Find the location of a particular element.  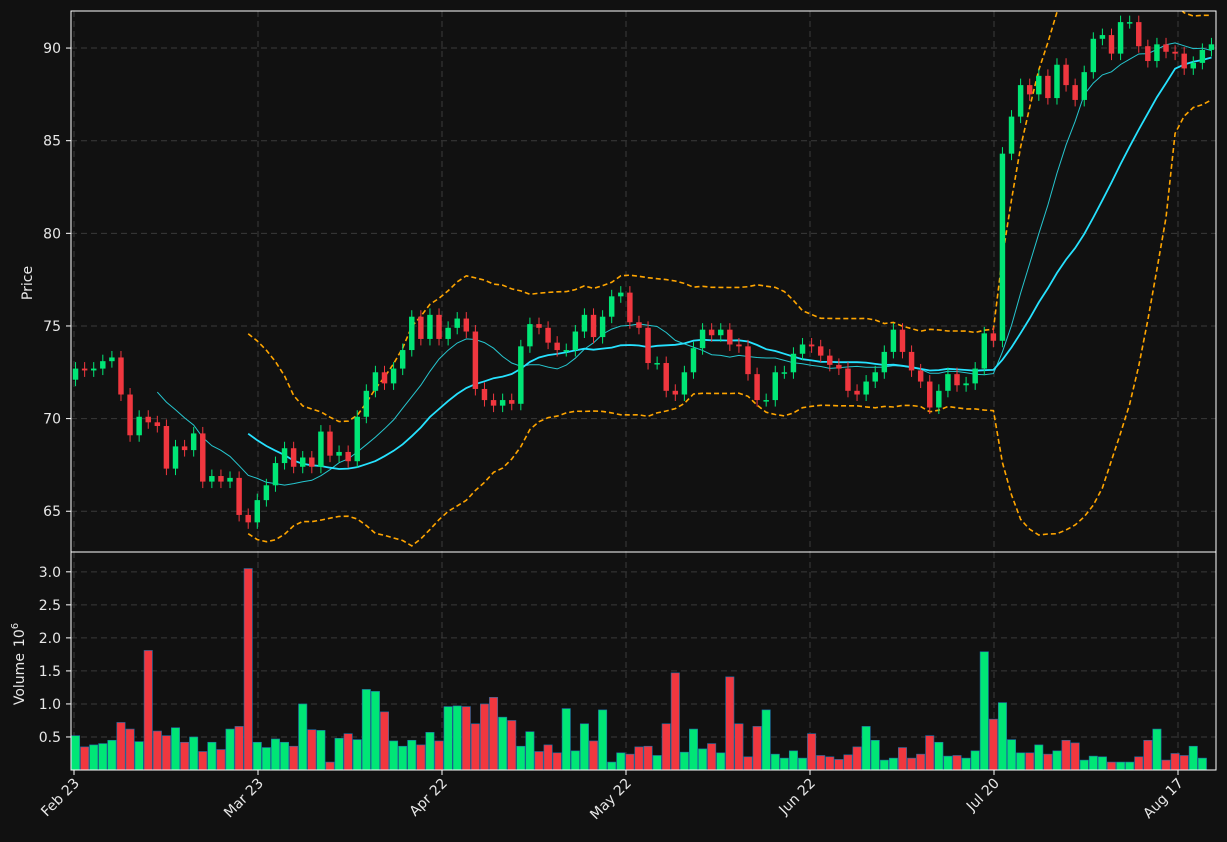

price-tick-label: 90 is located at coordinates (52, 49).